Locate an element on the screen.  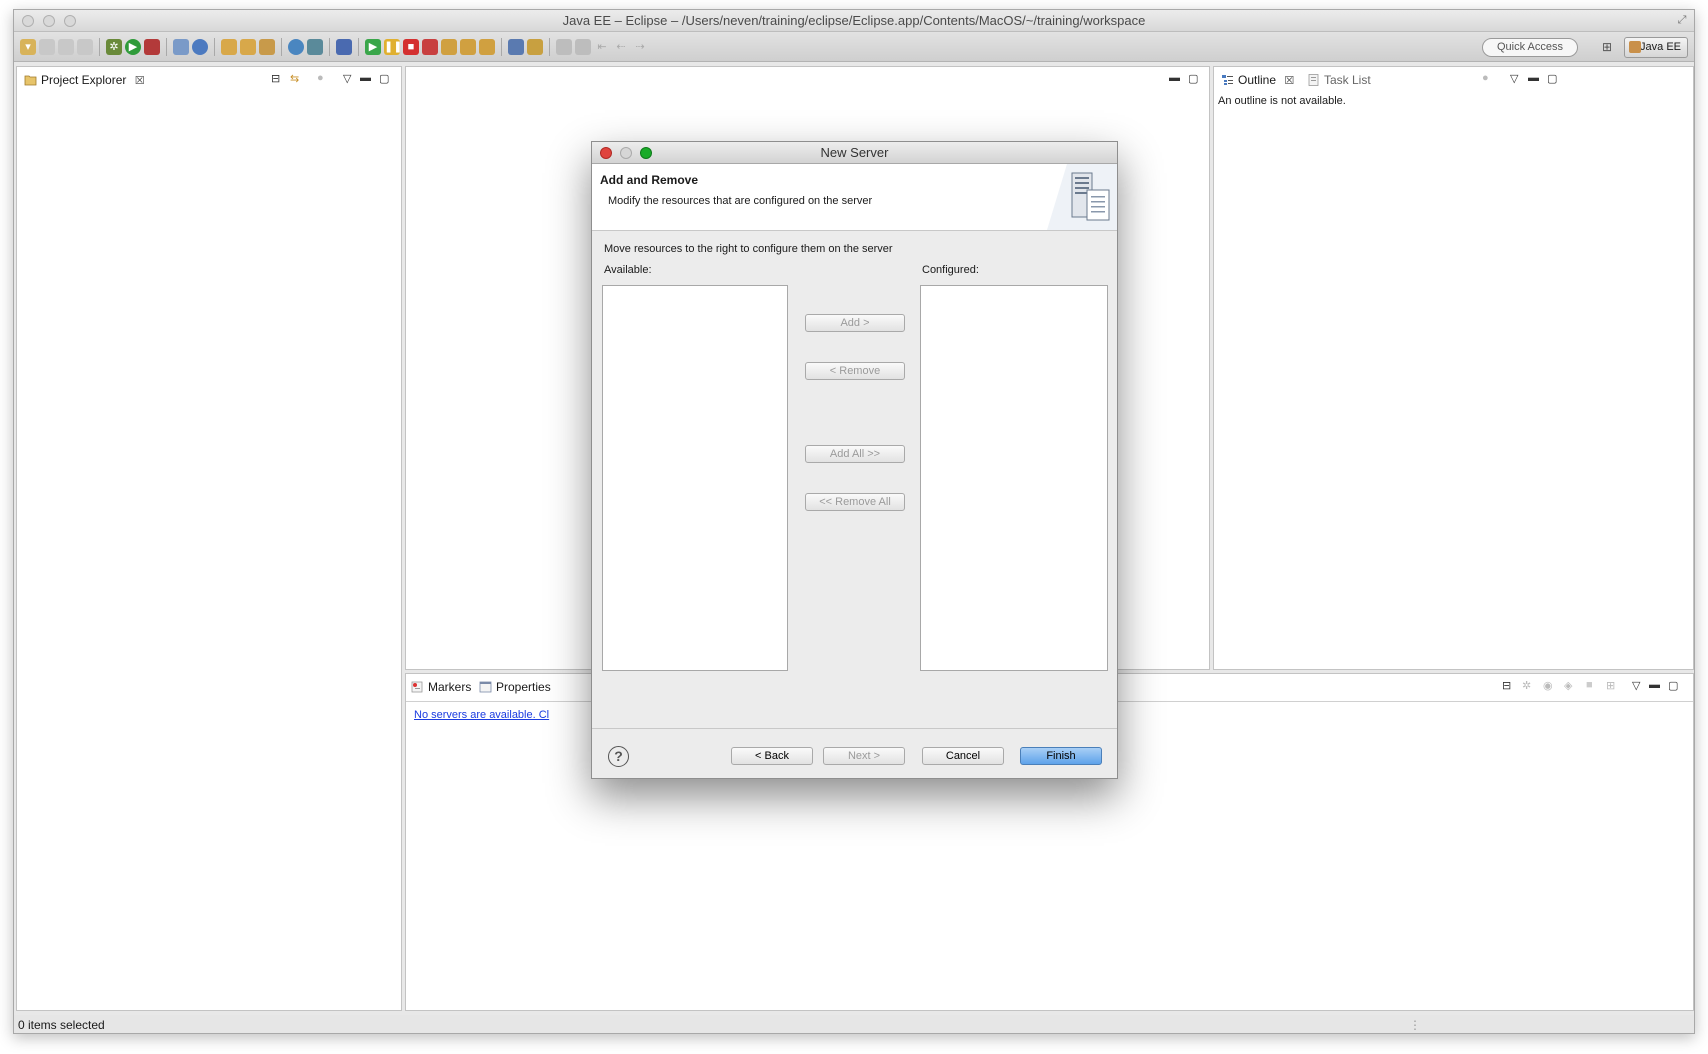
dialog-title: New Server is located at coordinates (854, 152).